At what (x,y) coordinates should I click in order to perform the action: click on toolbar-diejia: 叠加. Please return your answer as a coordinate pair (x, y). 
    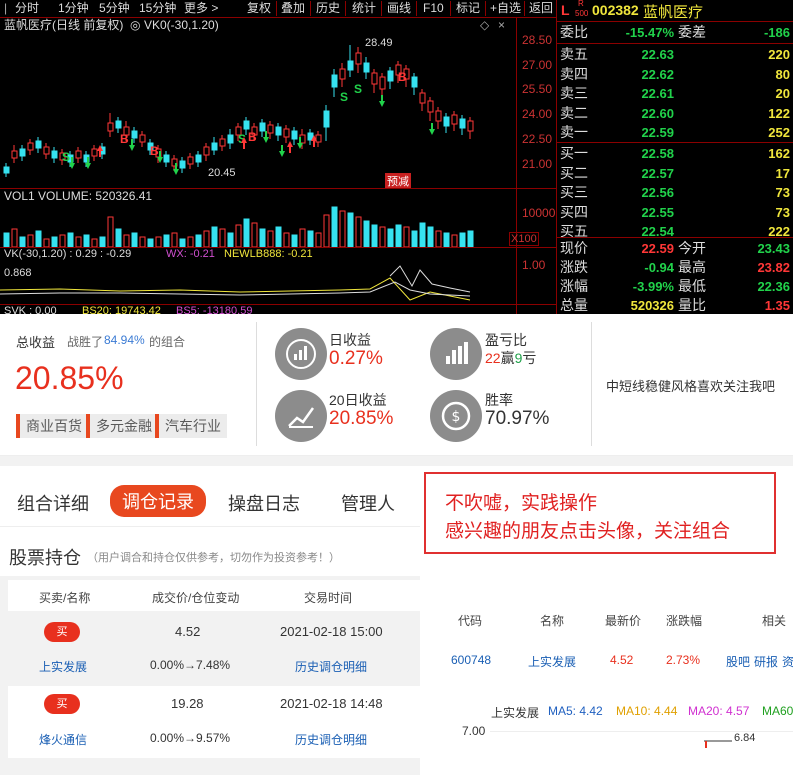
    Looking at the image, I should click on (293, 8).